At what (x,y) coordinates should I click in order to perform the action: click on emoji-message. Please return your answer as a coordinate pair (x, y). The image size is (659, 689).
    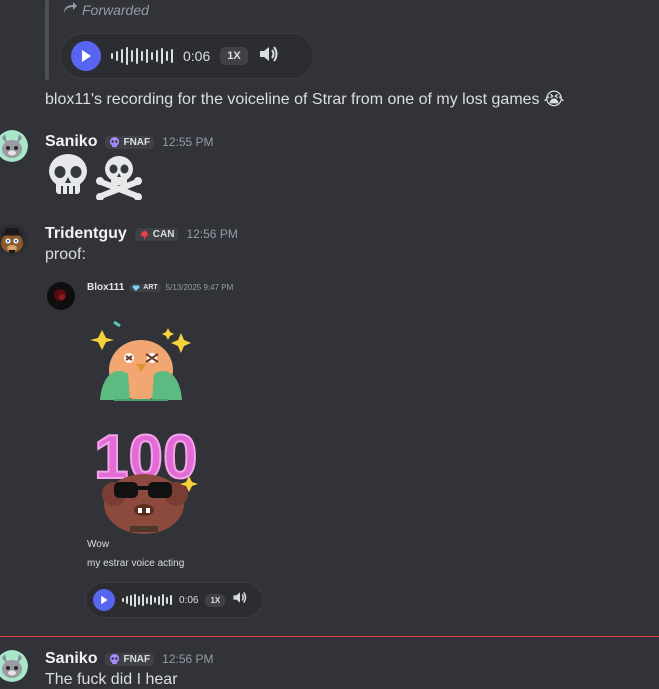
    Looking at the image, I should click on (94, 178).